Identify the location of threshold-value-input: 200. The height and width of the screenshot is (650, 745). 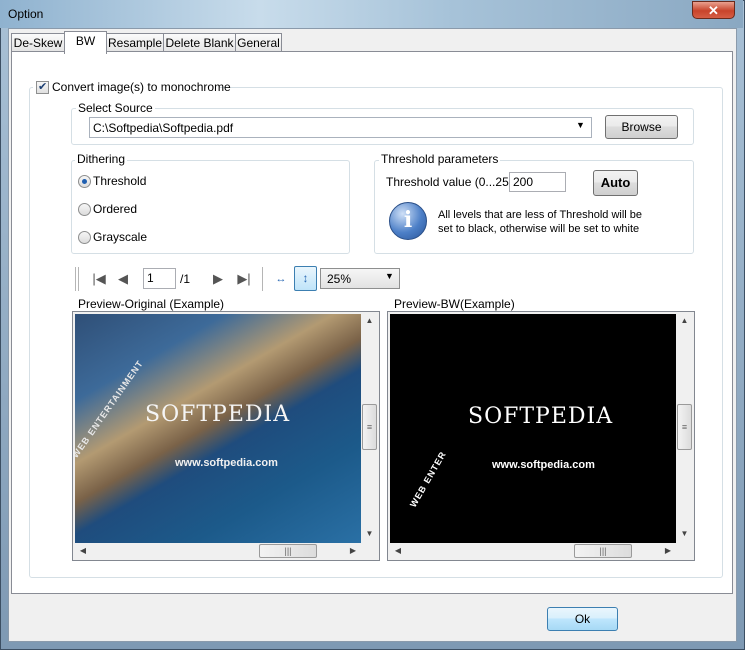
(537, 182).